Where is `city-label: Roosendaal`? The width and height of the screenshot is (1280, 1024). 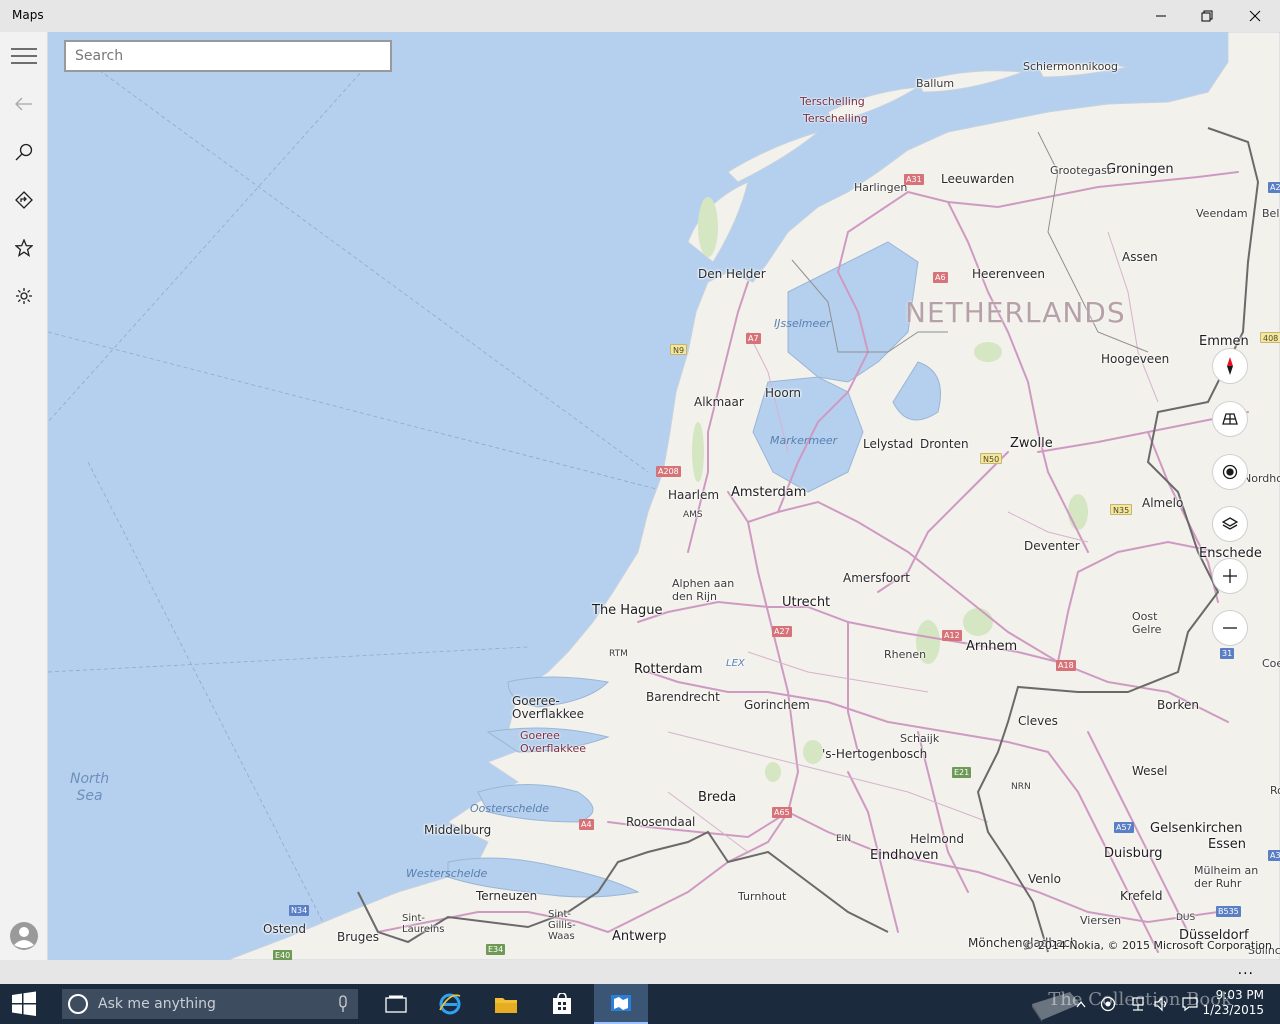 city-label: Roosendaal is located at coordinates (661, 822).